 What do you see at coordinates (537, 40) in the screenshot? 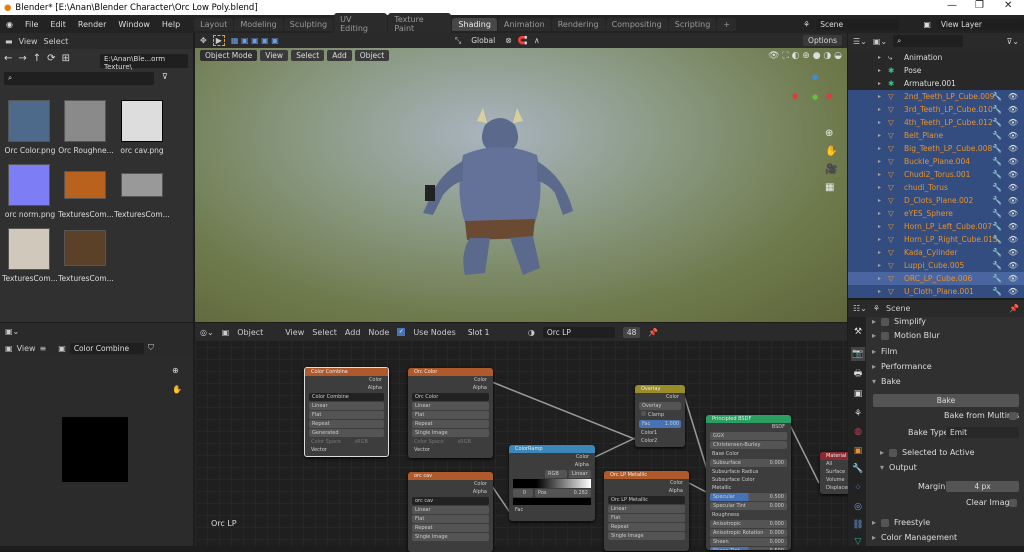
I see `proportional-icon: ∧` at bounding box center [537, 40].